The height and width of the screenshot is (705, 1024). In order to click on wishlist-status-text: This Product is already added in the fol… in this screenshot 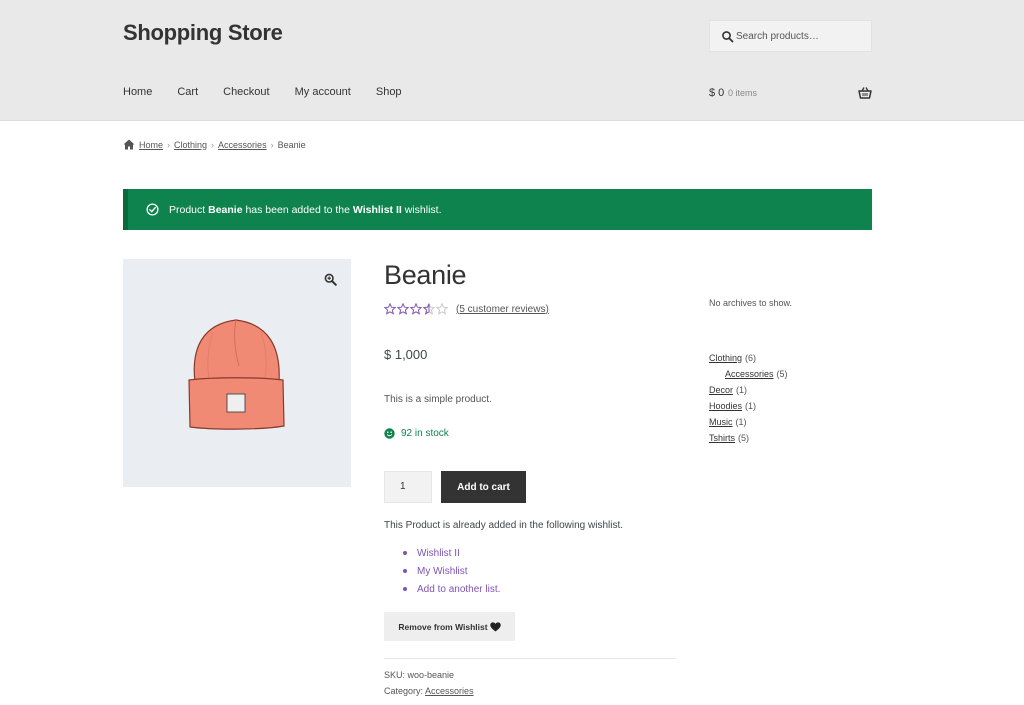, I will do `click(504, 525)`.